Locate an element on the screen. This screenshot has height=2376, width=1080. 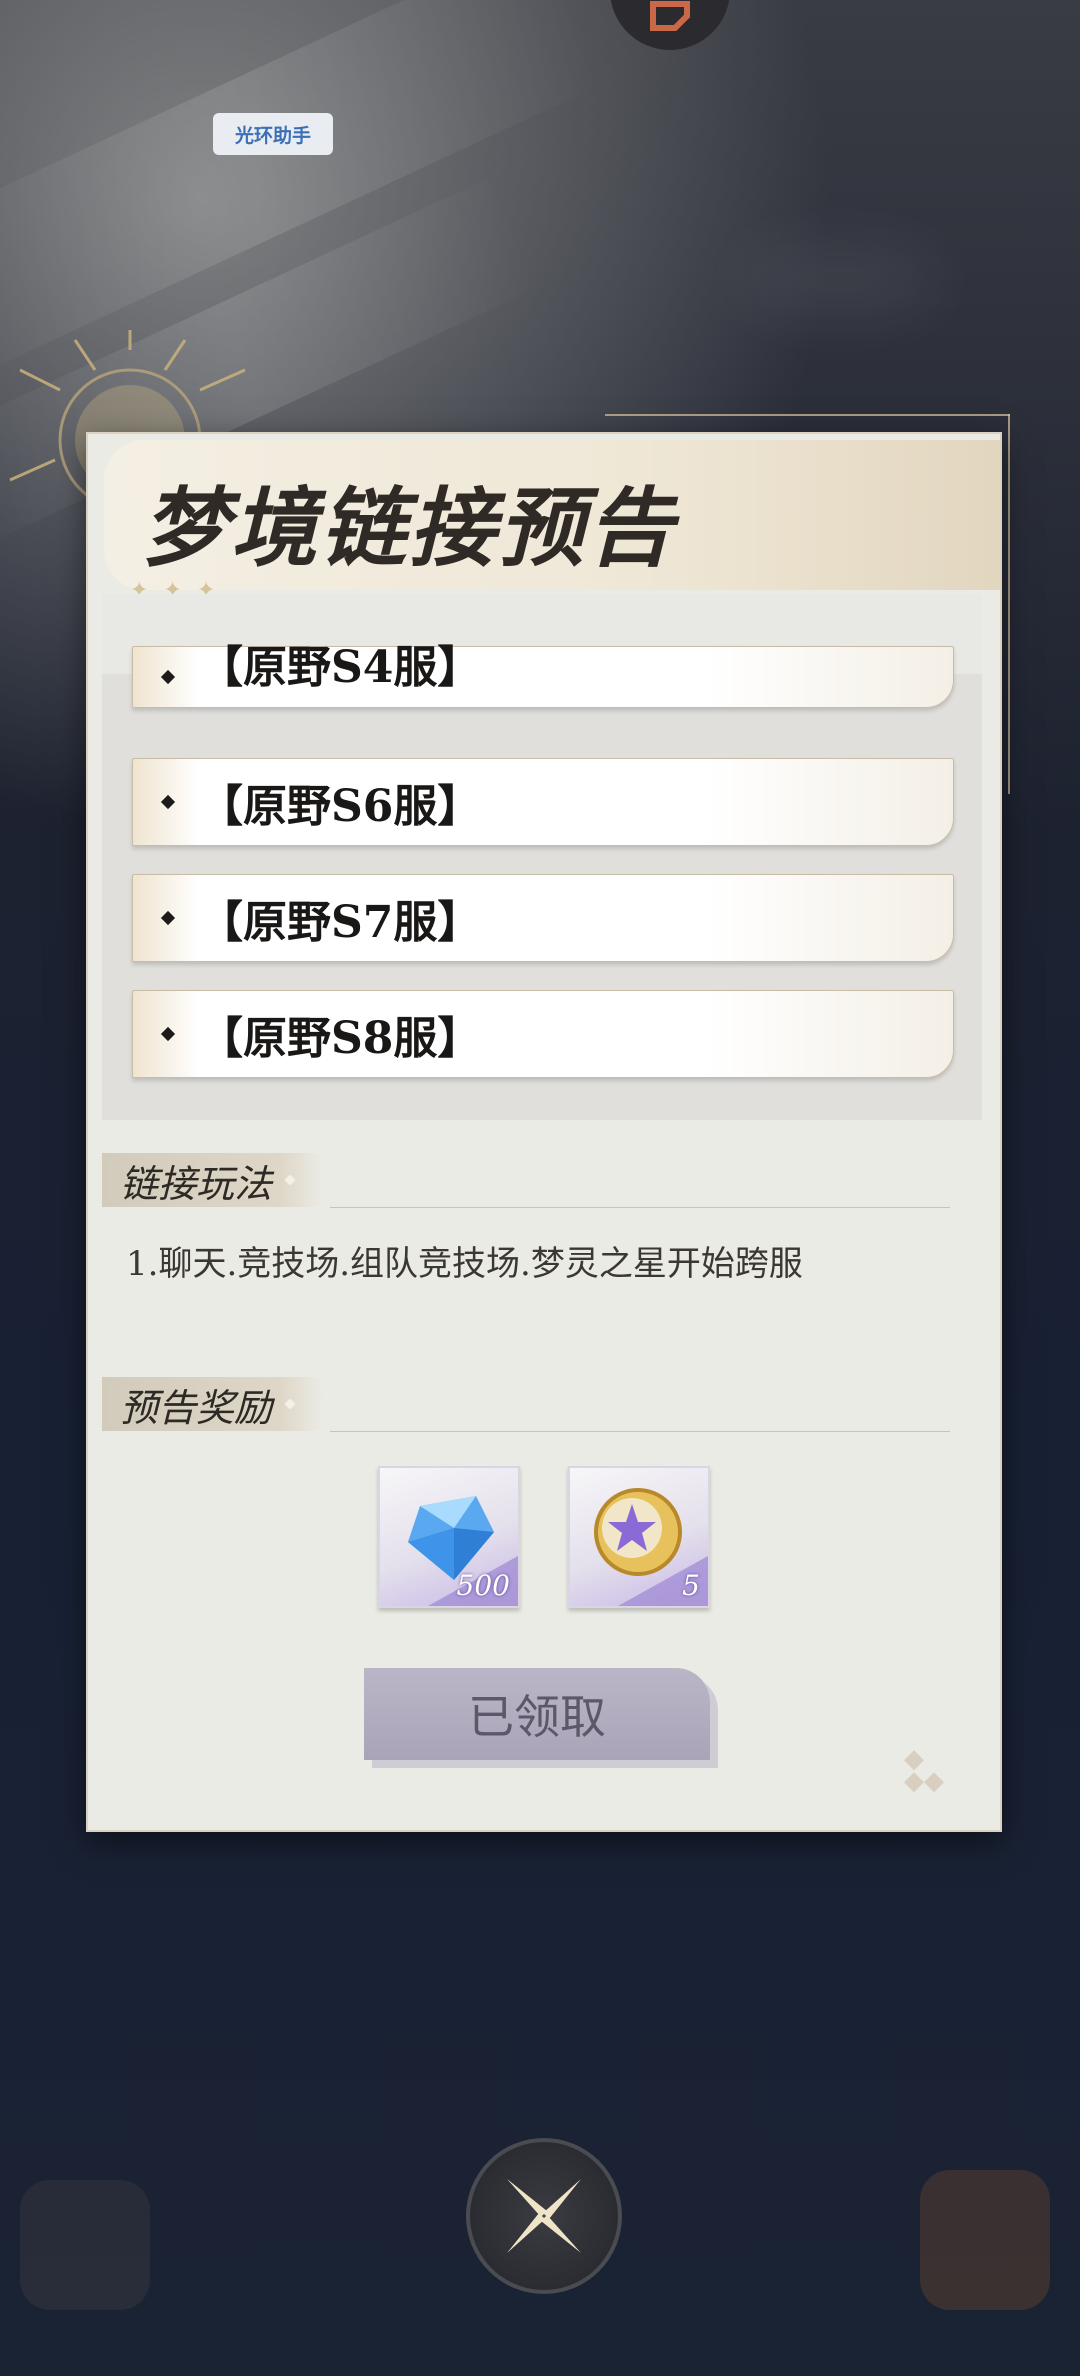
server-label: 【原野S8服】 is located at coordinates (340, 1038).